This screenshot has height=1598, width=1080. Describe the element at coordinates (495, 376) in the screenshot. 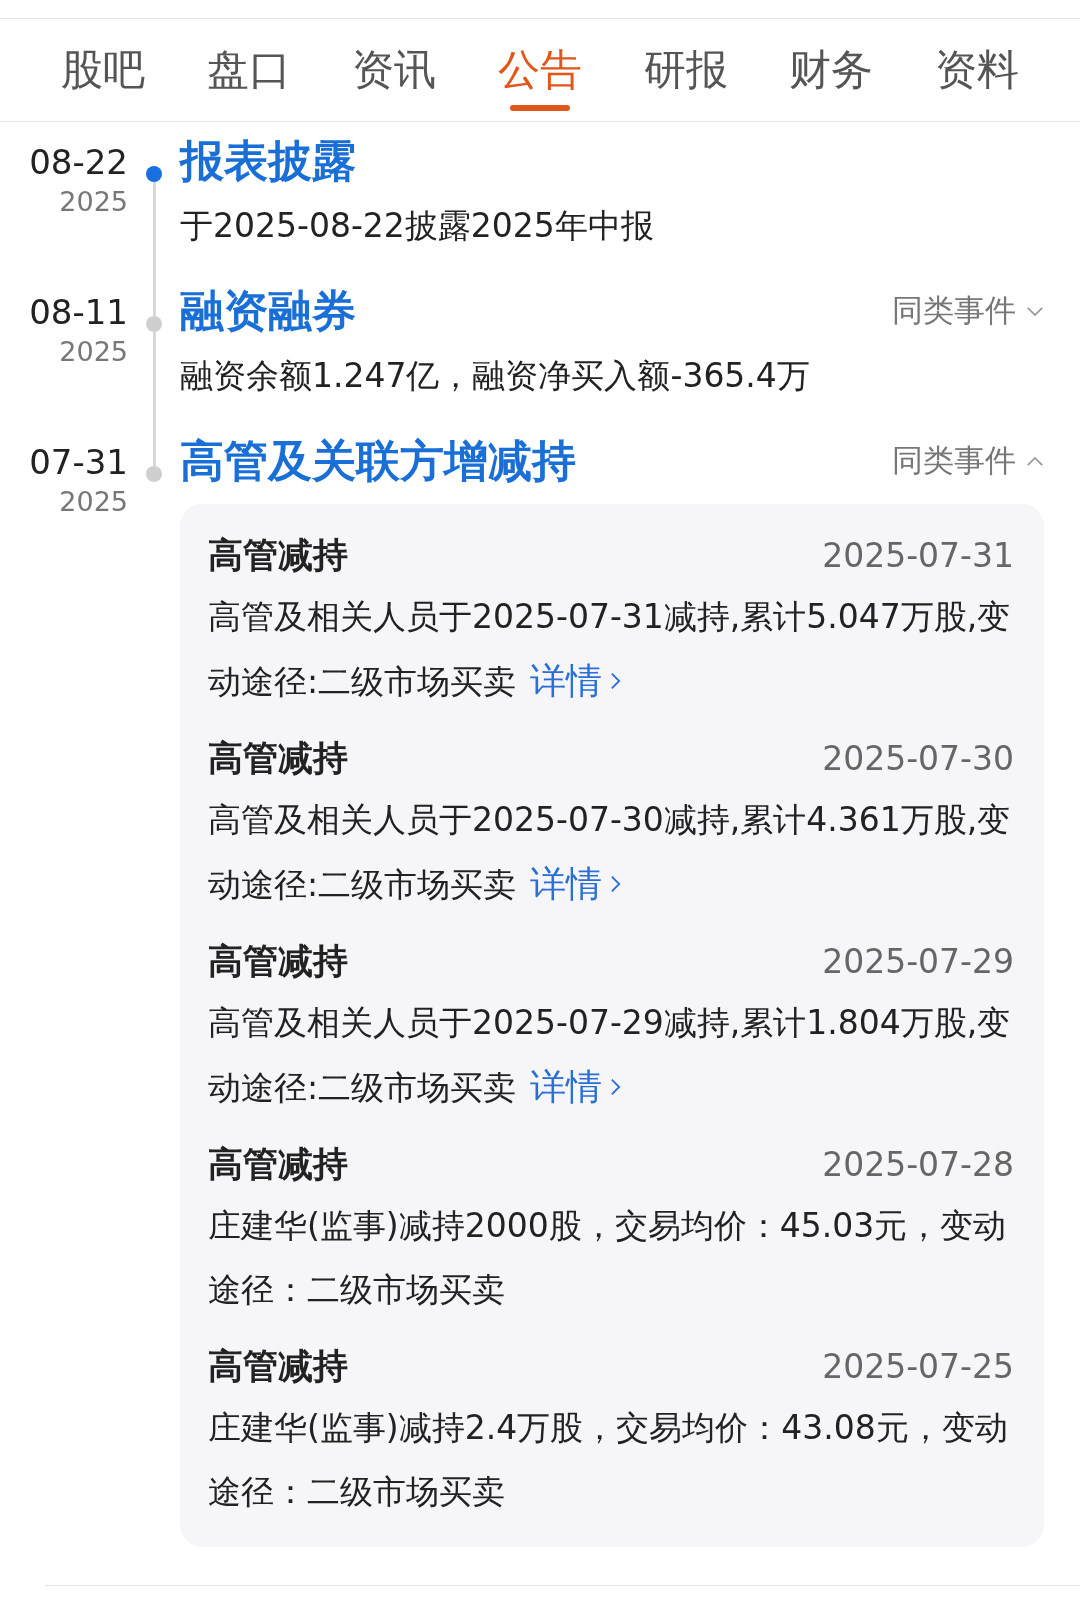

I see `event-summary: 融资余额1.247亿，融资净买入额-365.4万` at that location.